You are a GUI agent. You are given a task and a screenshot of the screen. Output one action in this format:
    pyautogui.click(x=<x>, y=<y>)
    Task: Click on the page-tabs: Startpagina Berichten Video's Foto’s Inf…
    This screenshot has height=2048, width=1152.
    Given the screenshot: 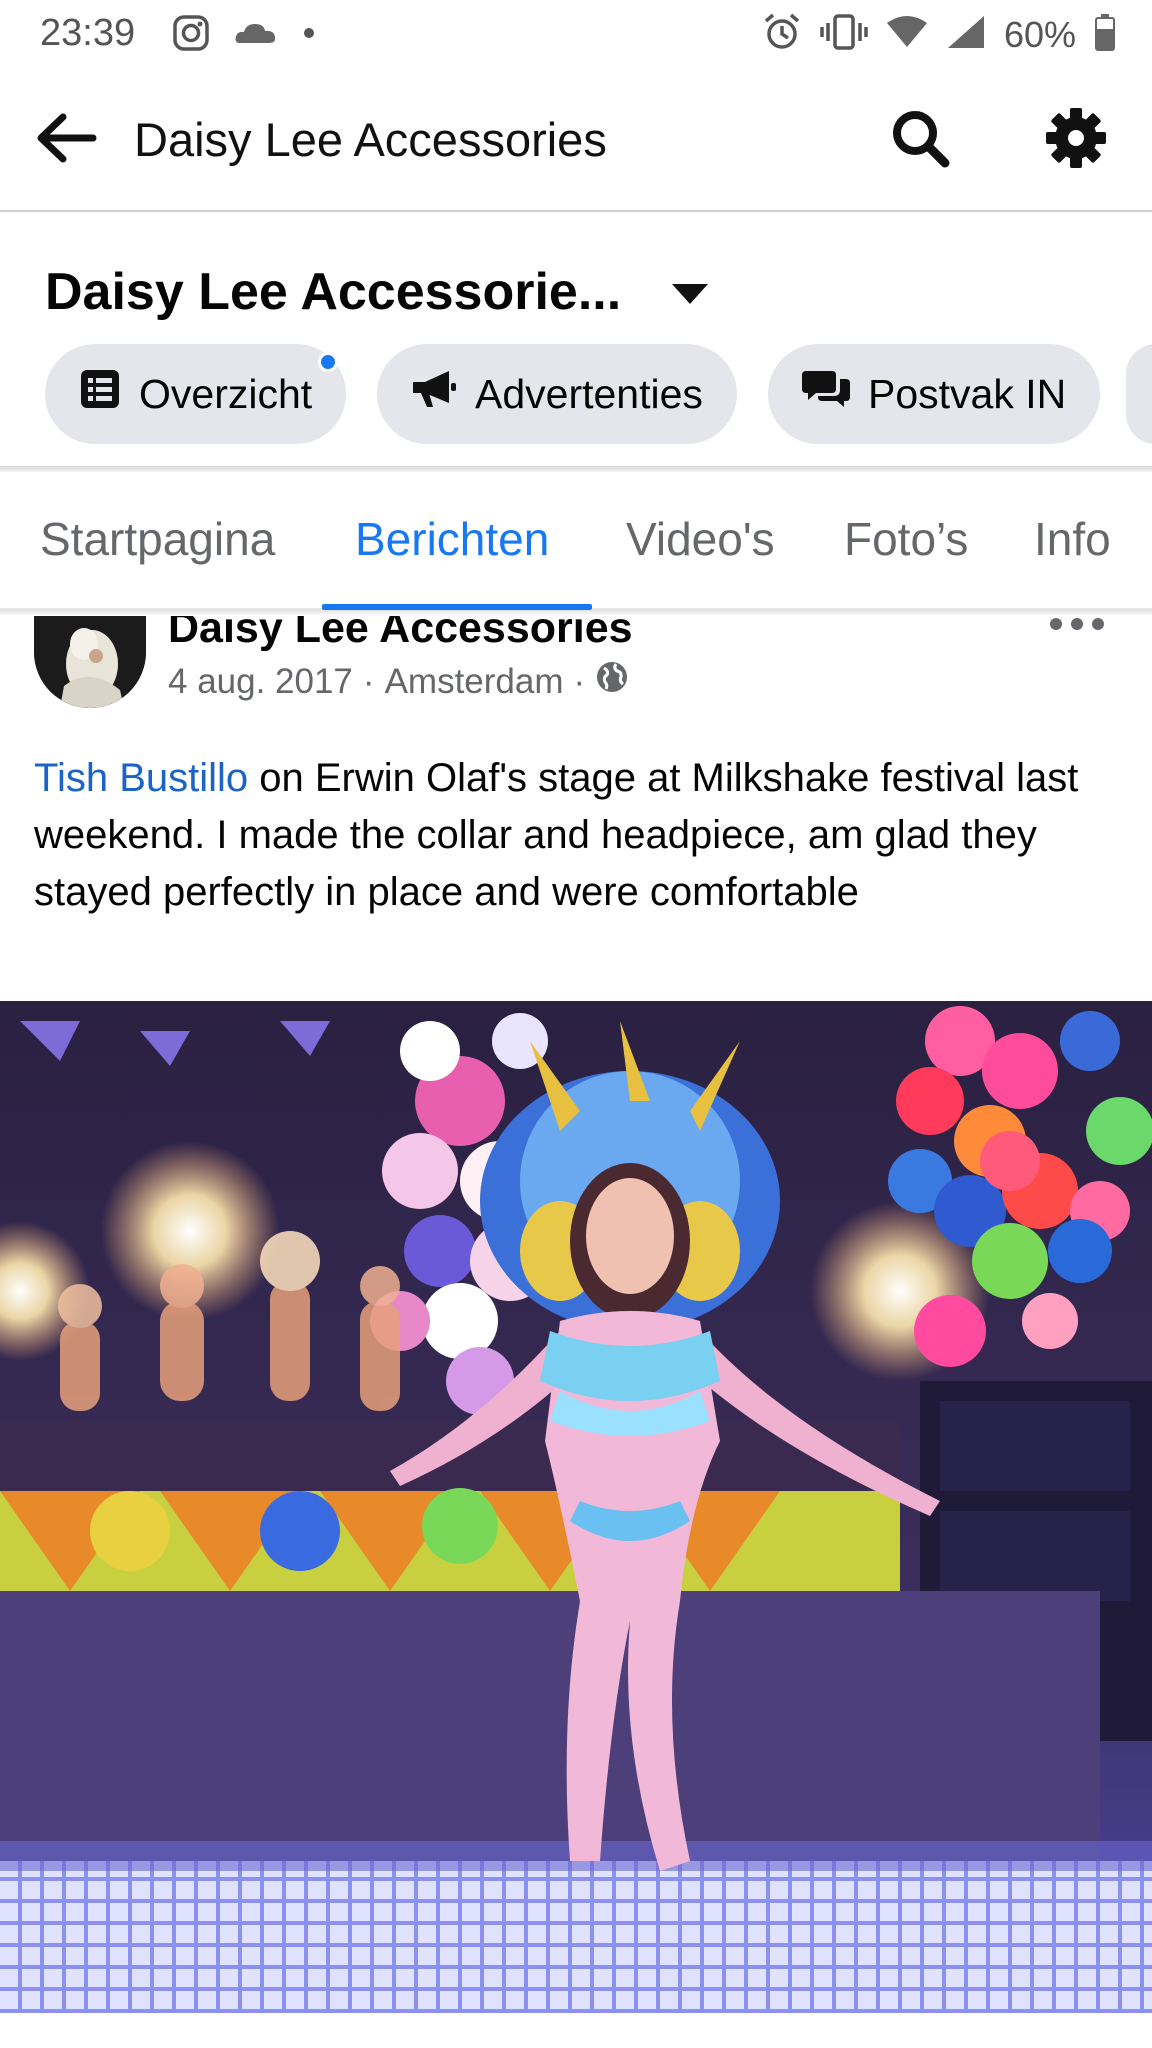 What is the action you would take?
    pyautogui.click(x=576, y=541)
    